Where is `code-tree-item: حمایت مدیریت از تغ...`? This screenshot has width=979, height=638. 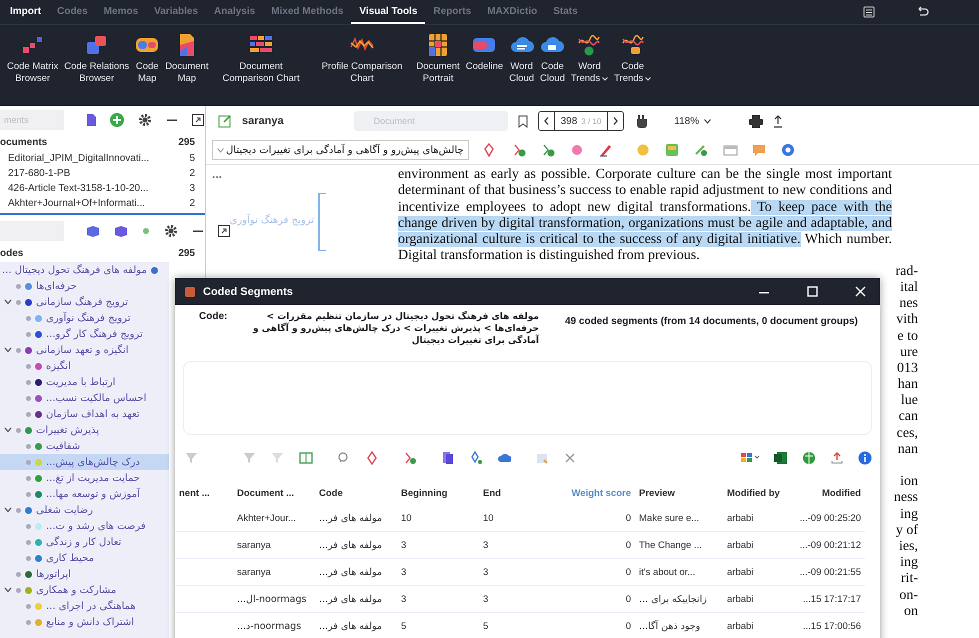 code-tree-item: حمایت مدیریت از تغ... is located at coordinates (84, 478).